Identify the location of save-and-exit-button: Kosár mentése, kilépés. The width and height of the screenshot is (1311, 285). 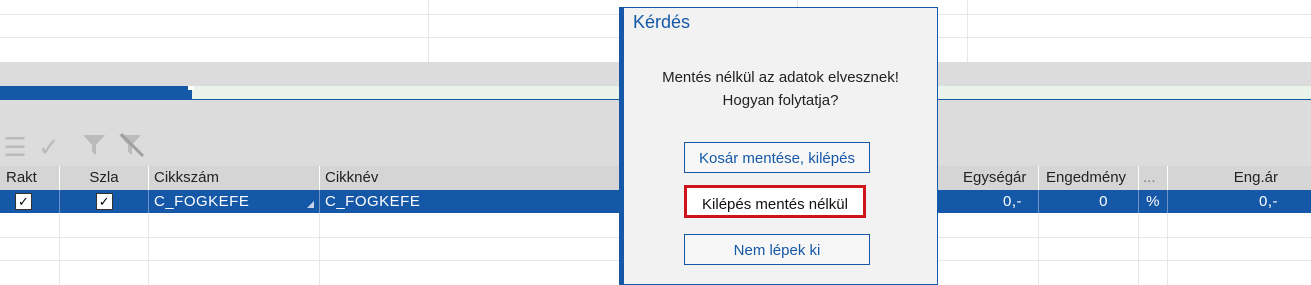
(777, 157).